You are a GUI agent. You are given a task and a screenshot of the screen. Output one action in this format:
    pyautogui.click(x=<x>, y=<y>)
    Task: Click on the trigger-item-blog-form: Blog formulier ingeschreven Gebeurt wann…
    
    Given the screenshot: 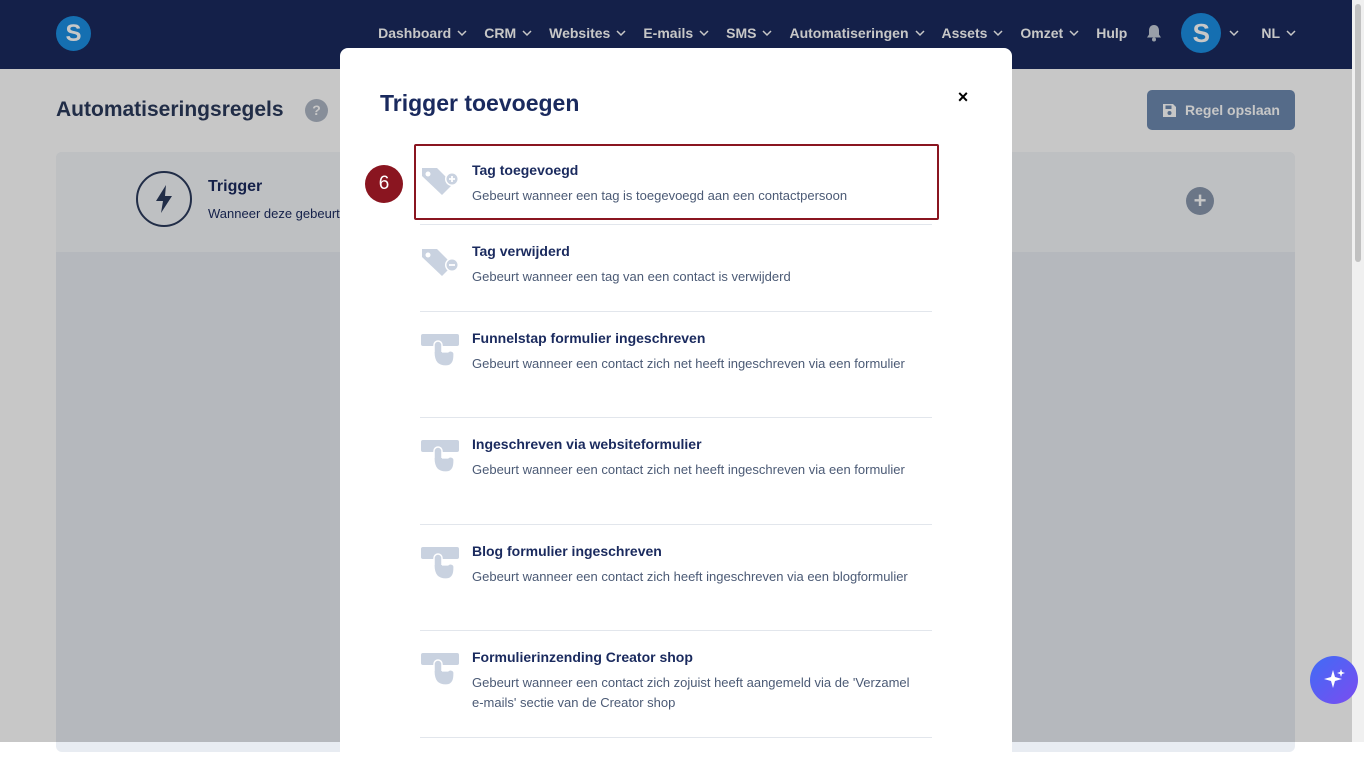 What is the action you would take?
    pyautogui.click(x=676, y=578)
    